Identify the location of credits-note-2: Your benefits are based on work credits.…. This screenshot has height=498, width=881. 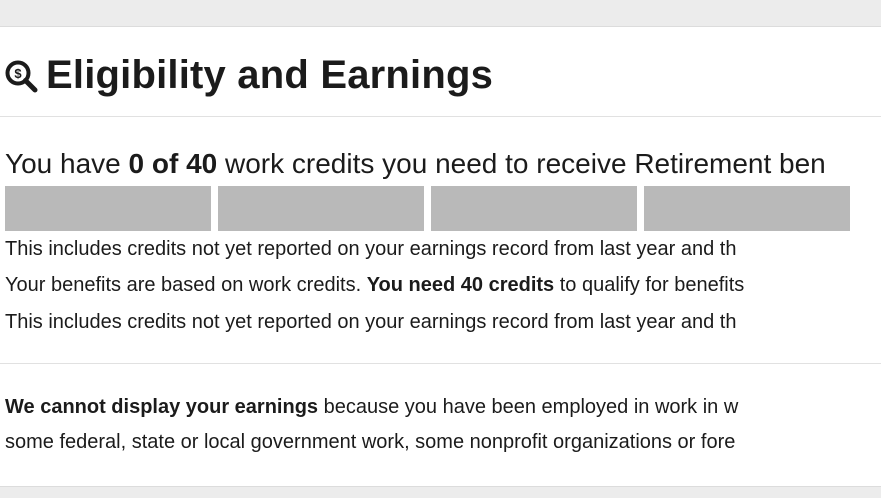
(375, 285).